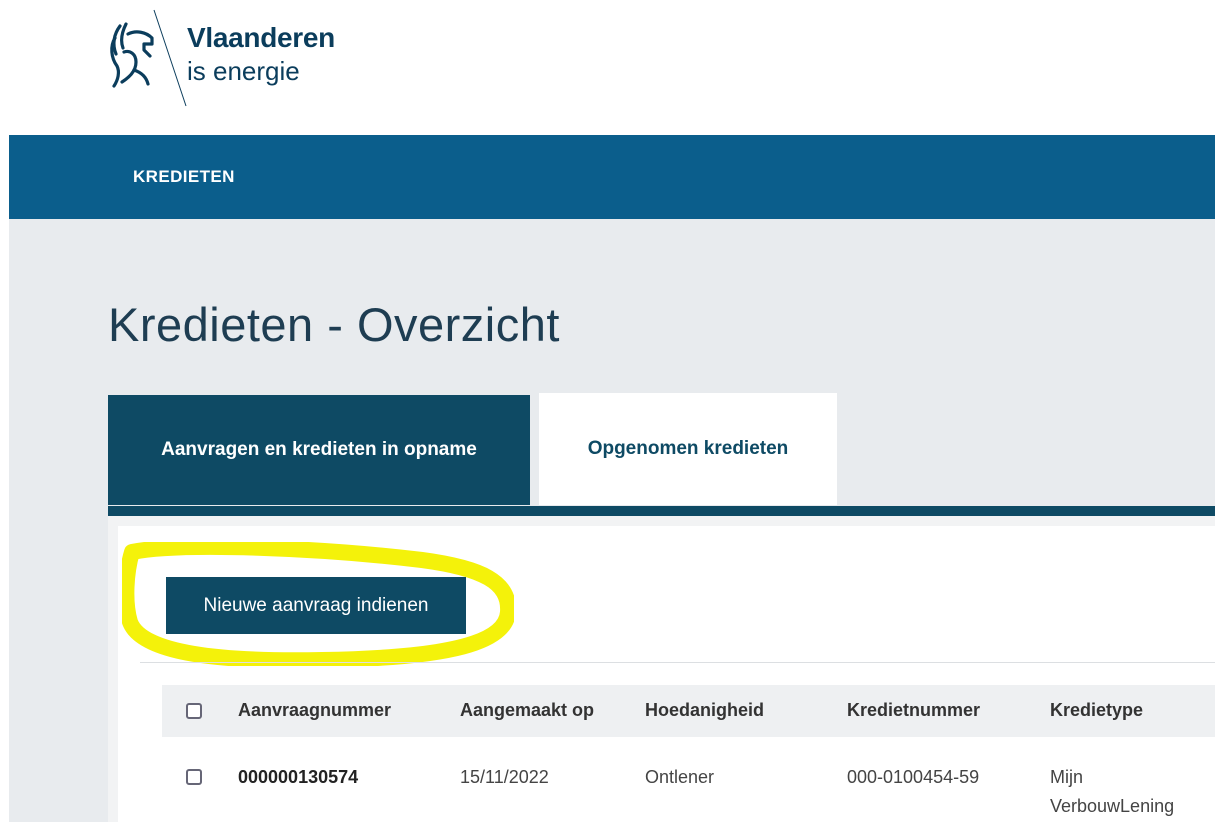 Image resolution: width=1215 pixels, height=822 pixels. Describe the element at coordinates (677, 662) in the screenshot. I see `section-divider` at that location.